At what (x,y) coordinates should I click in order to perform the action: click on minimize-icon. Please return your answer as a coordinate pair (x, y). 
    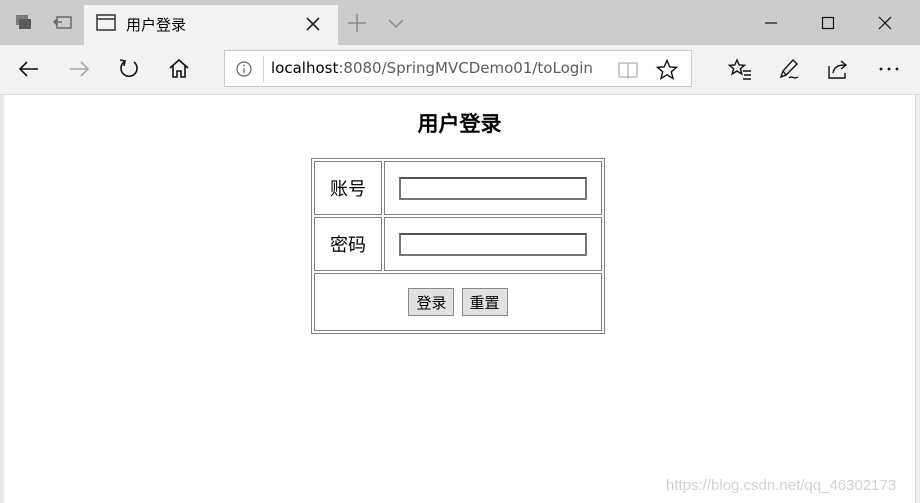
    Looking at the image, I should click on (771, 23).